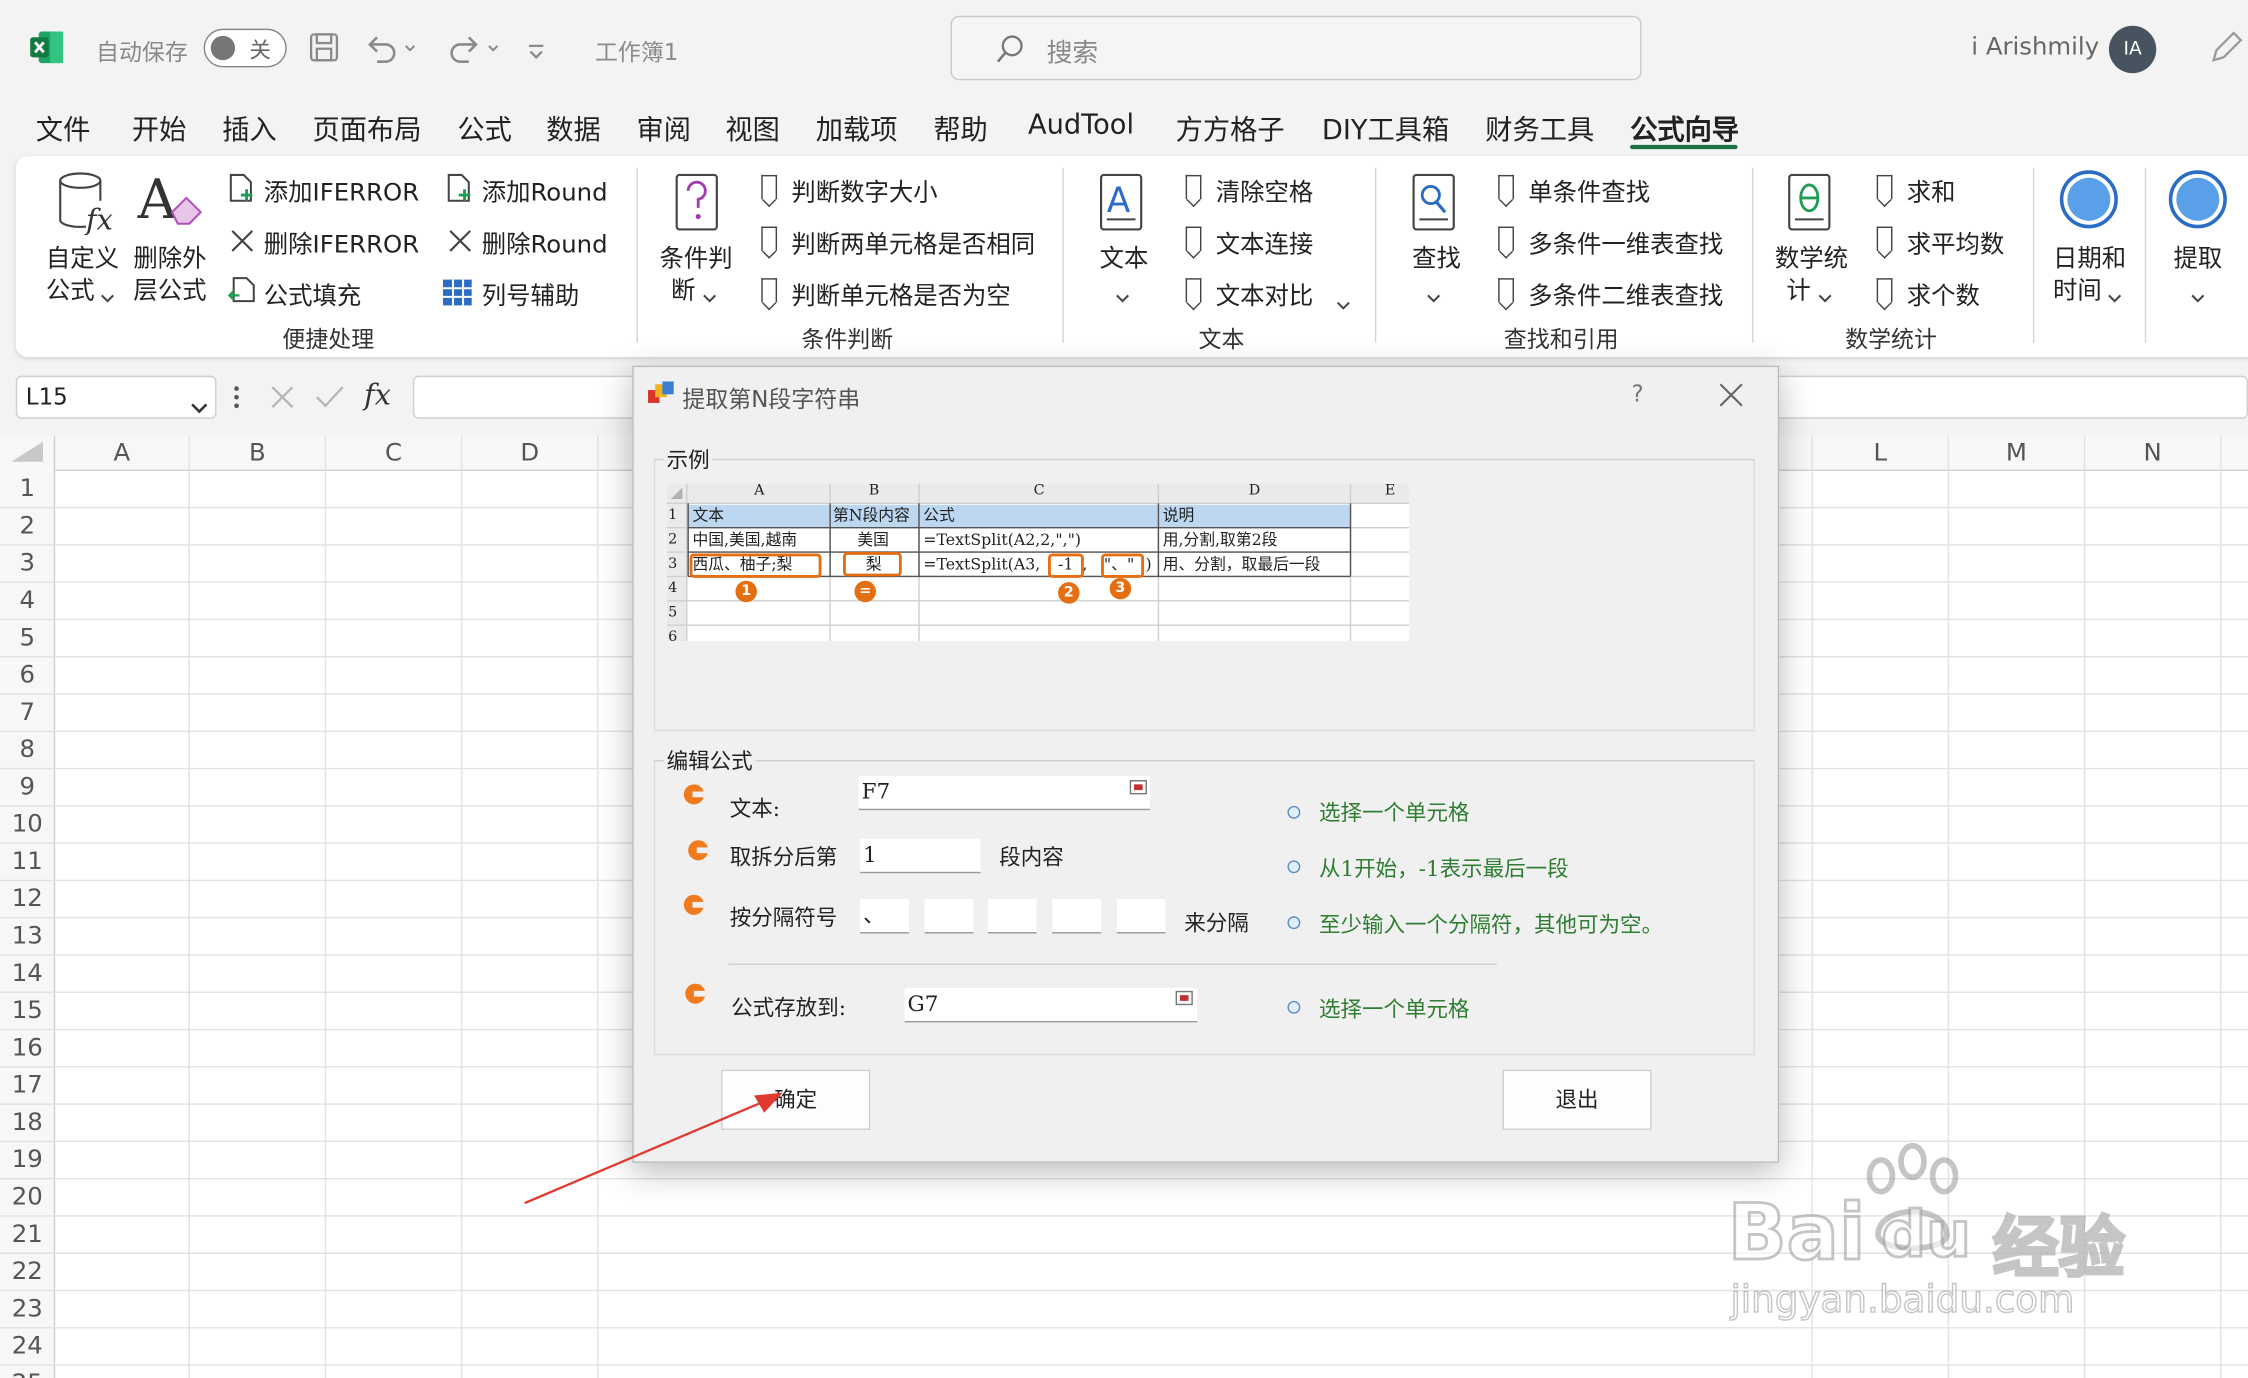 Image resolution: width=2248 pixels, height=1378 pixels. I want to click on menu-page-layout: 页面布局, so click(367, 128).